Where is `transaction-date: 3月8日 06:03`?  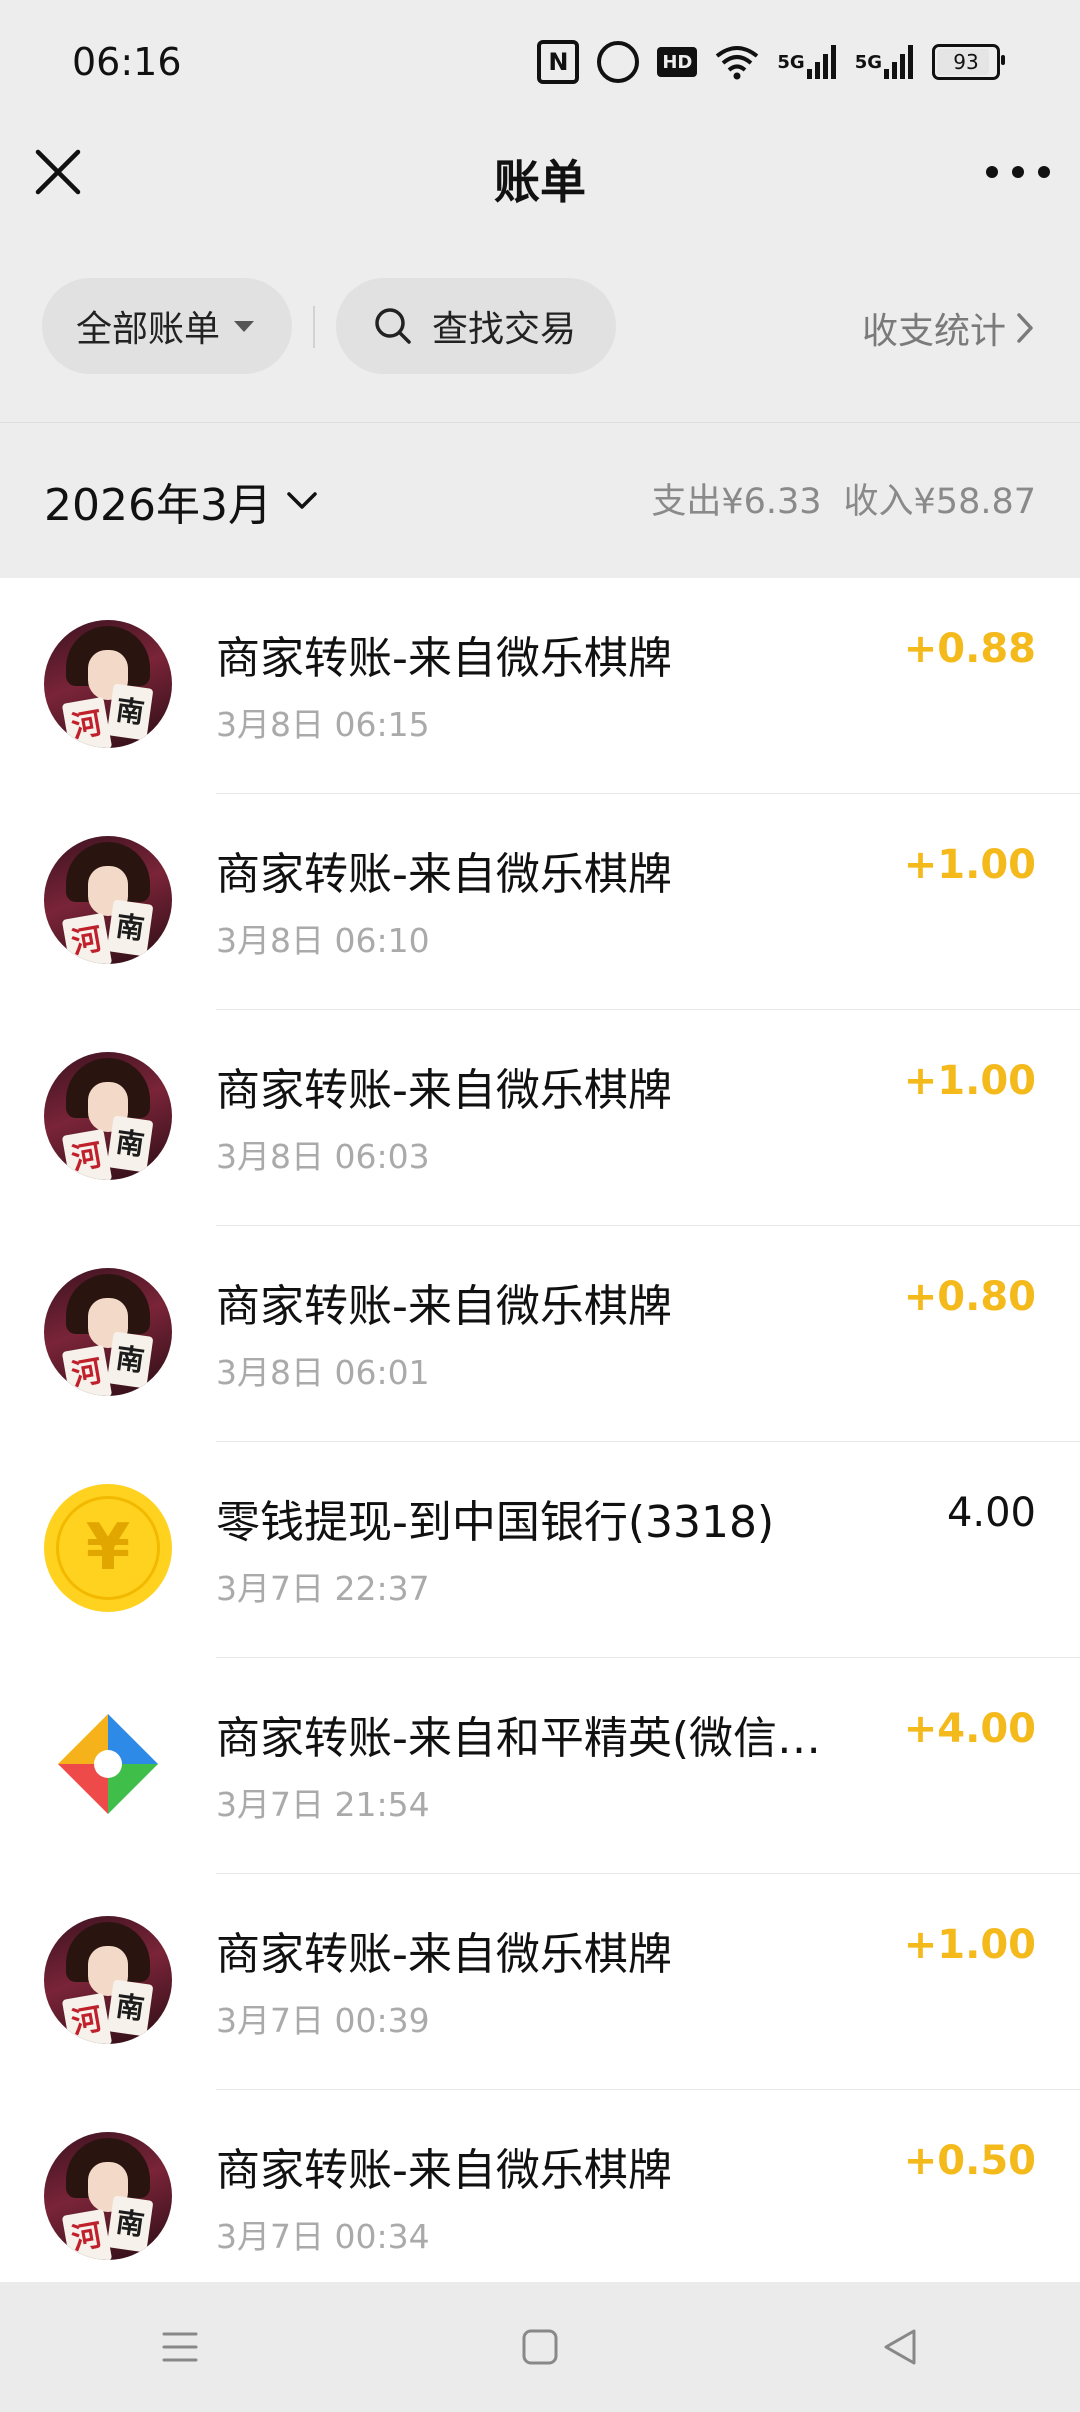
transaction-date: 3月8日 06:03 is located at coordinates (323, 1156).